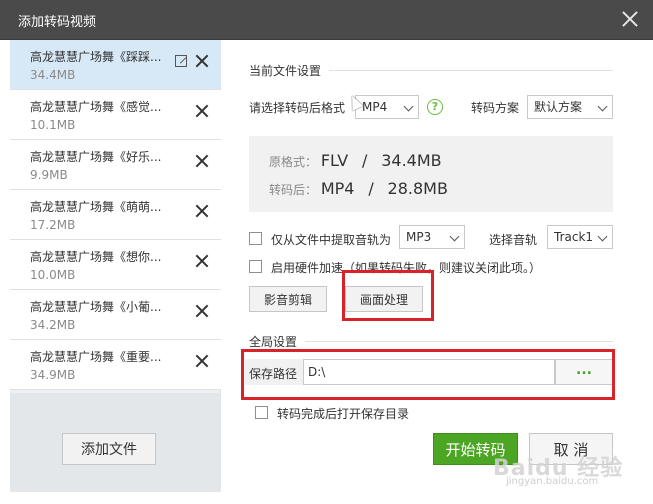 The image size is (653, 504). Describe the element at coordinates (513, 240) in the screenshot. I see `track-label: 选择音轨` at that location.